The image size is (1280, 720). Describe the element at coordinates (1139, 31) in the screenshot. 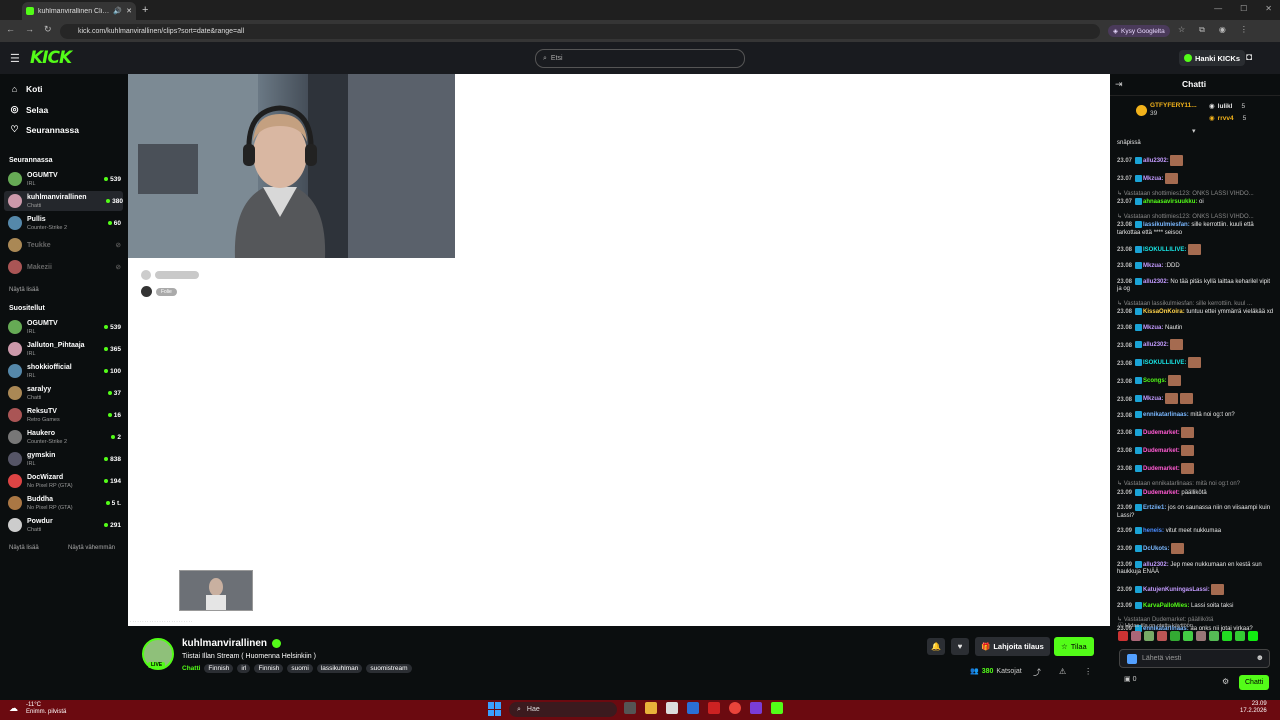

I see `ask-google-button: ◈ Kysy Googlelta` at that location.